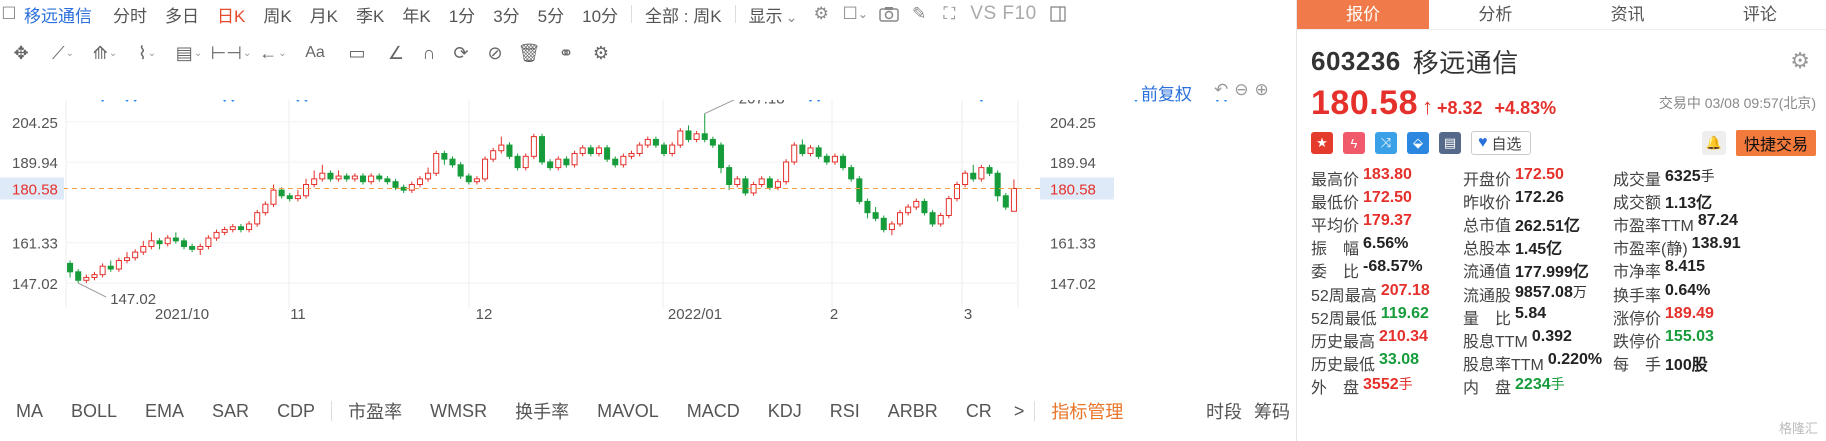 The image size is (1826, 441). Describe the element at coordinates (1087, 411) in the screenshot. I see `indicator-manage-button: 指标管理` at that location.